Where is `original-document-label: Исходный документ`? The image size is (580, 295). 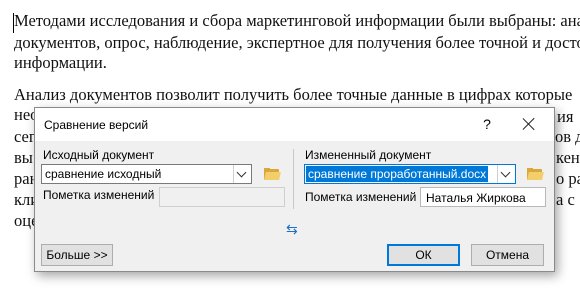
original-document-label: Исходный документ is located at coordinates (99, 155).